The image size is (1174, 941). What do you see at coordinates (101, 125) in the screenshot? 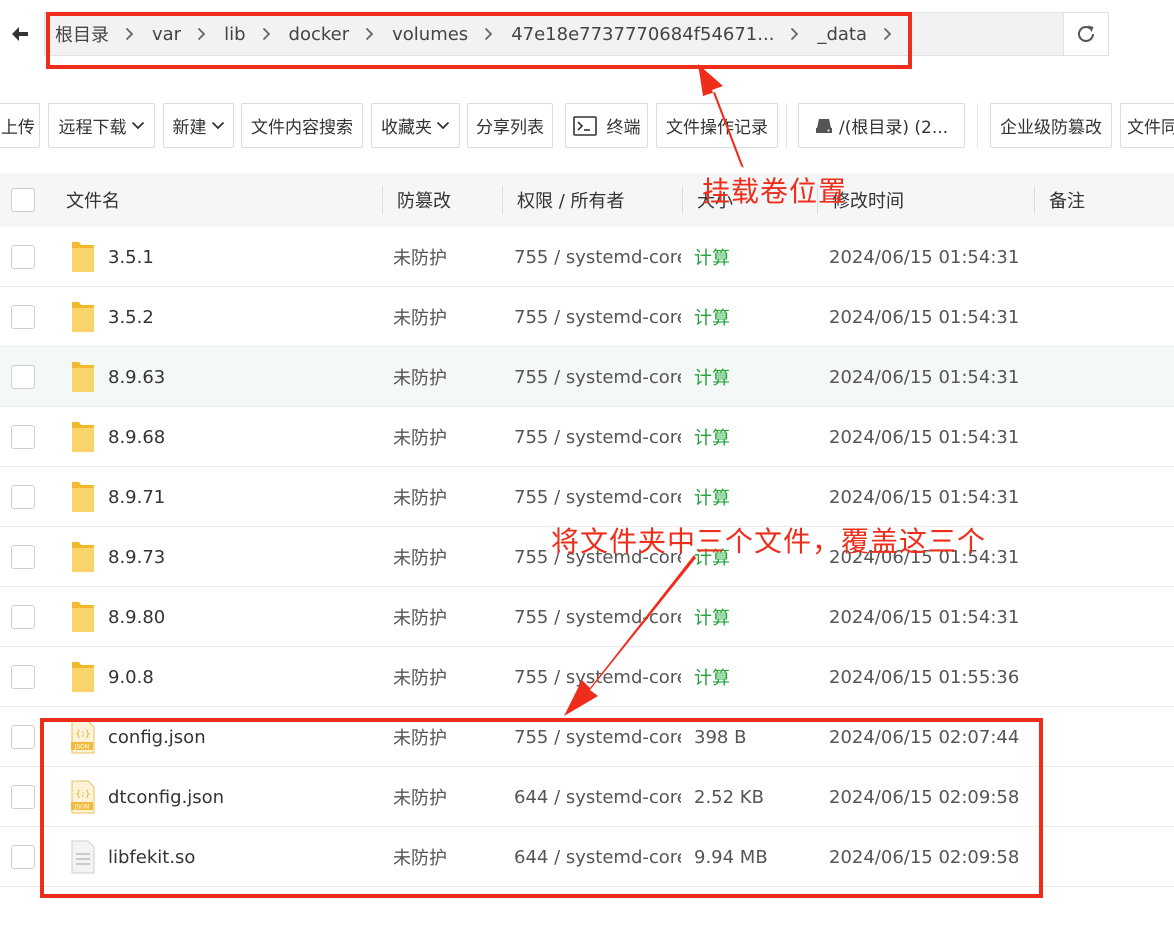
I see `remote-download-button: 远程下载` at bounding box center [101, 125].